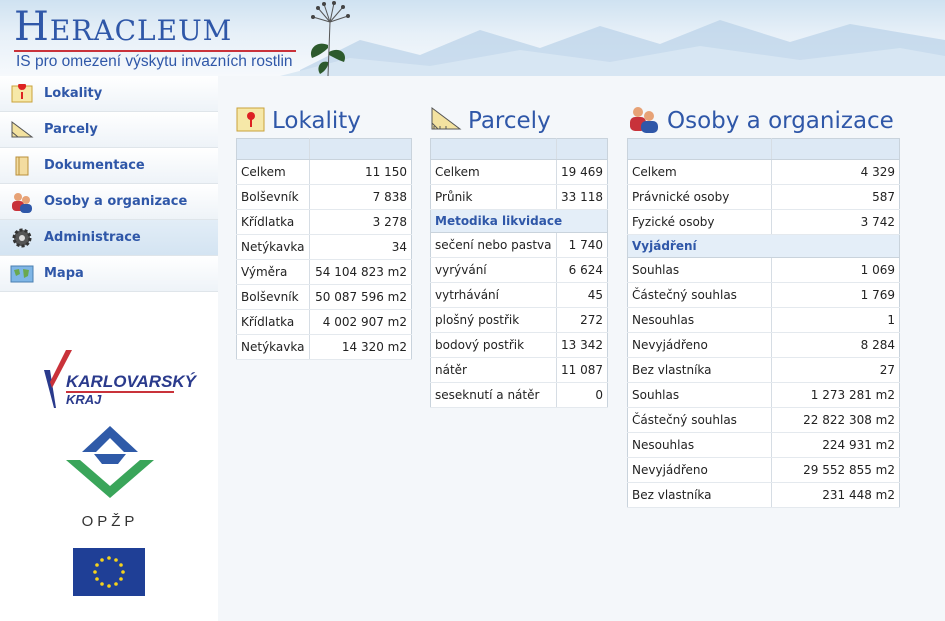 Image resolution: width=945 pixels, height=621 pixels. What do you see at coordinates (360, 272) in the screenshot?
I see `stat-value: 54 104 823 m2` at bounding box center [360, 272].